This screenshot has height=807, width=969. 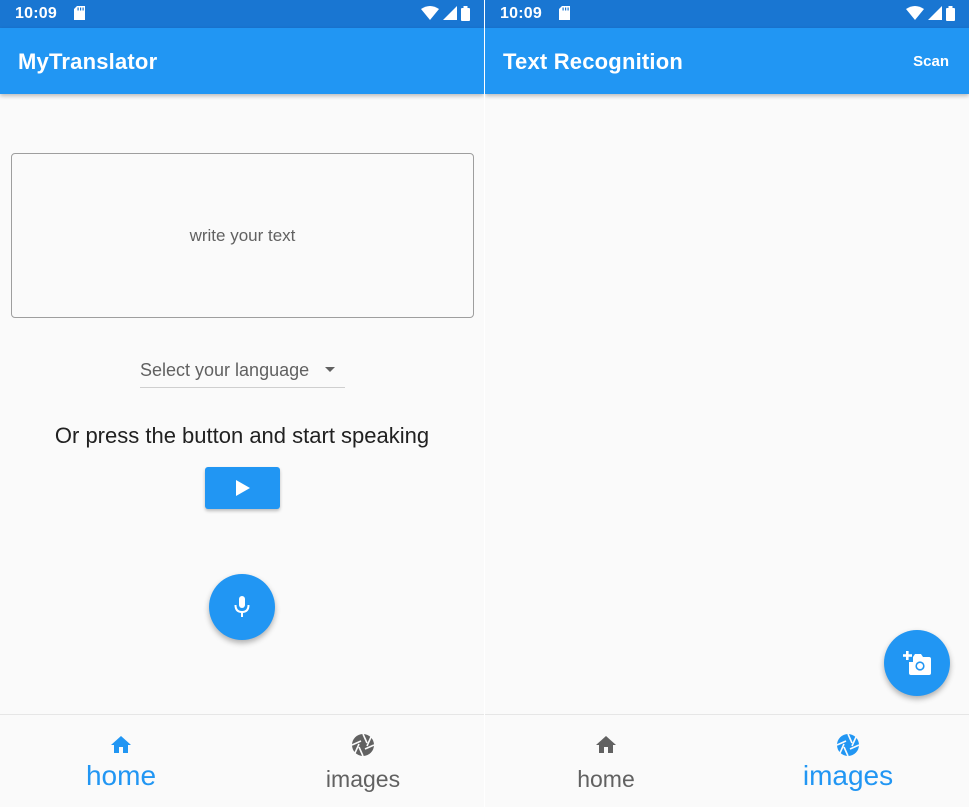 What do you see at coordinates (242, 61) in the screenshot?
I see `app-bar: MyTranslator` at bounding box center [242, 61].